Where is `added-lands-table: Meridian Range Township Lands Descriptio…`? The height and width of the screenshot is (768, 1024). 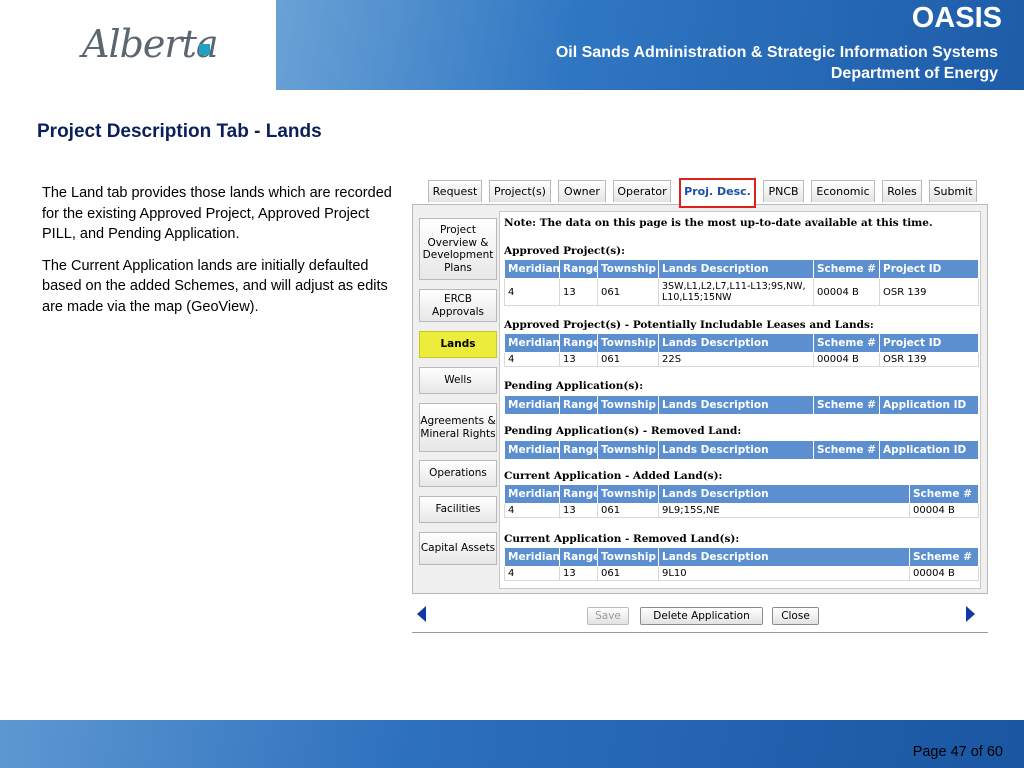 added-lands-table: Meridian Range Township Lands Descriptio… is located at coordinates (741, 501).